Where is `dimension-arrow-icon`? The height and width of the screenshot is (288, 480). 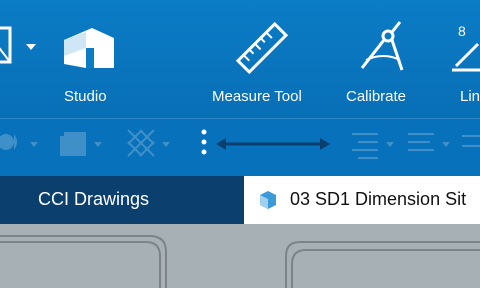
dimension-arrow-icon is located at coordinates (273, 144).